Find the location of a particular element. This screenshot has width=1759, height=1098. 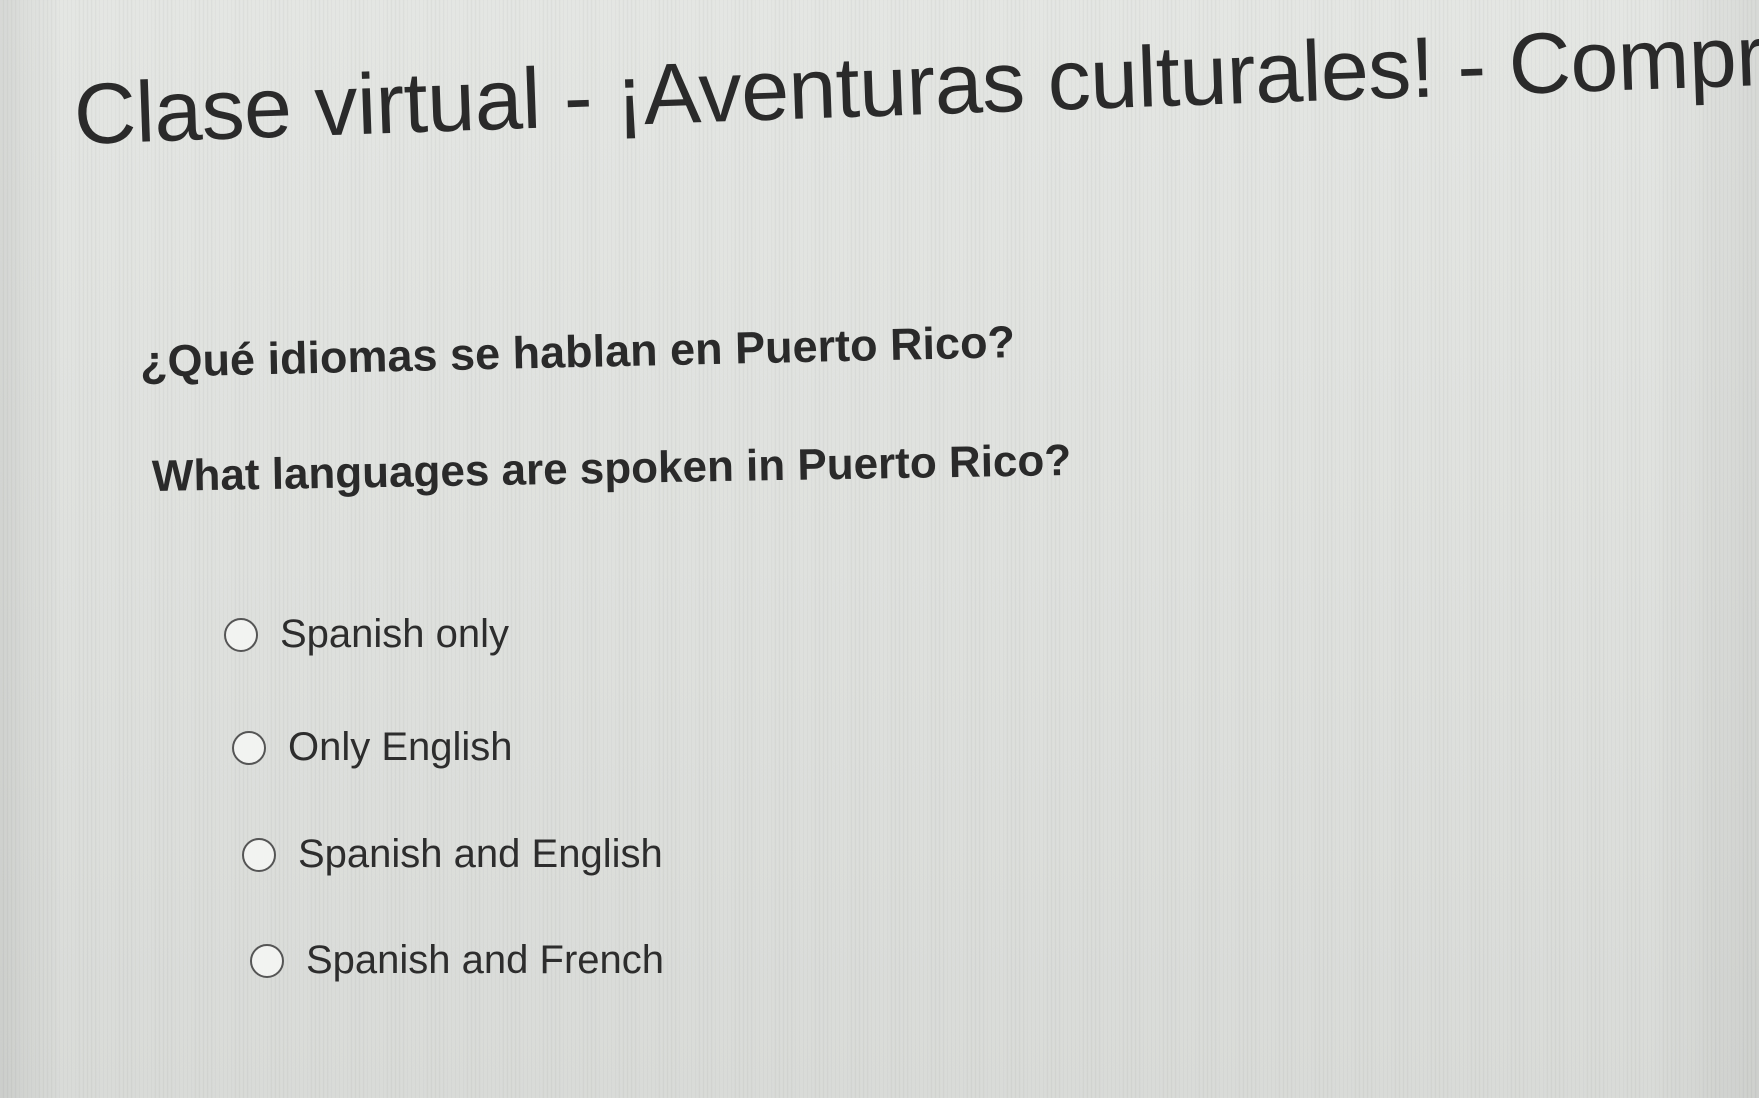

answer-option-1: Spanish only is located at coordinates (366, 634).